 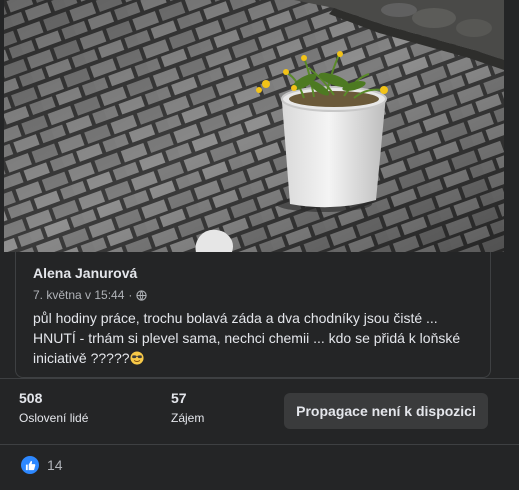 I want to click on engagement-value: 57, so click(x=179, y=398).